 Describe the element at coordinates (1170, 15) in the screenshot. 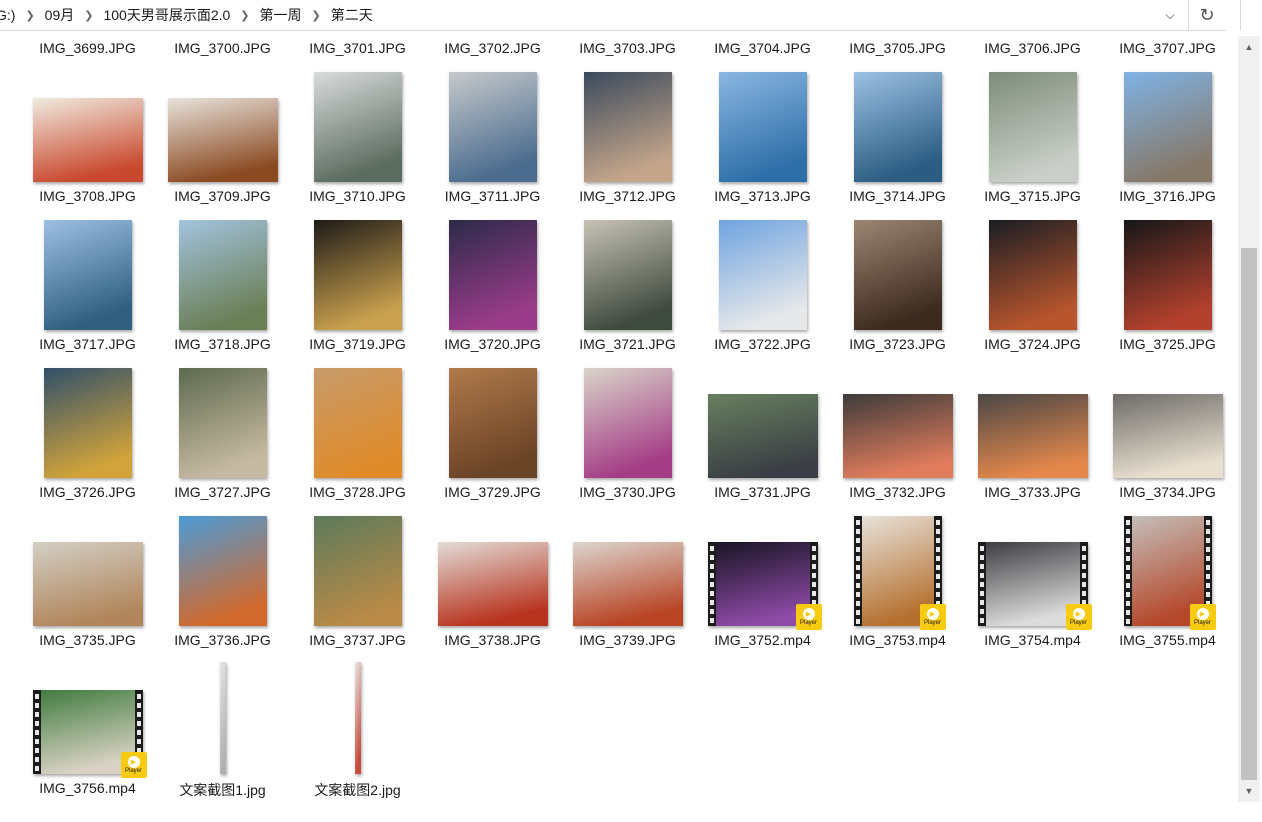

I see `chevron-down-icon: ⌵` at that location.